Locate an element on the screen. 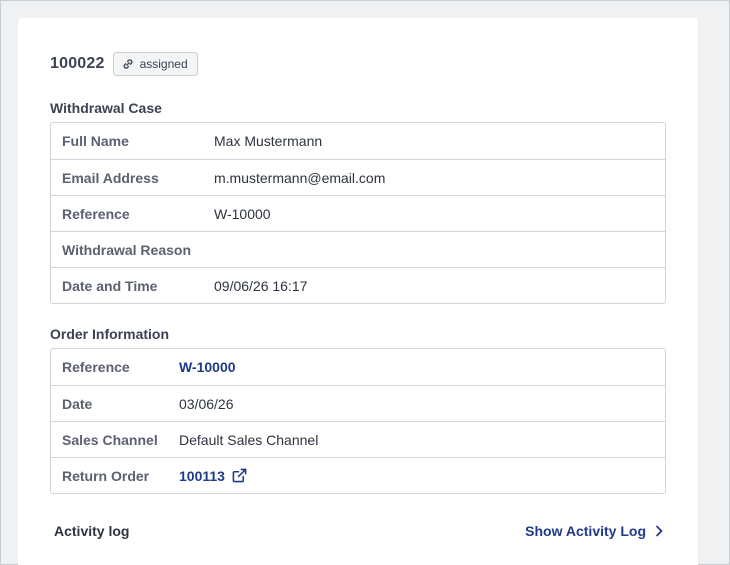 This screenshot has width=730, height=565. row-value: 03/06/26 is located at coordinates (206, 403).